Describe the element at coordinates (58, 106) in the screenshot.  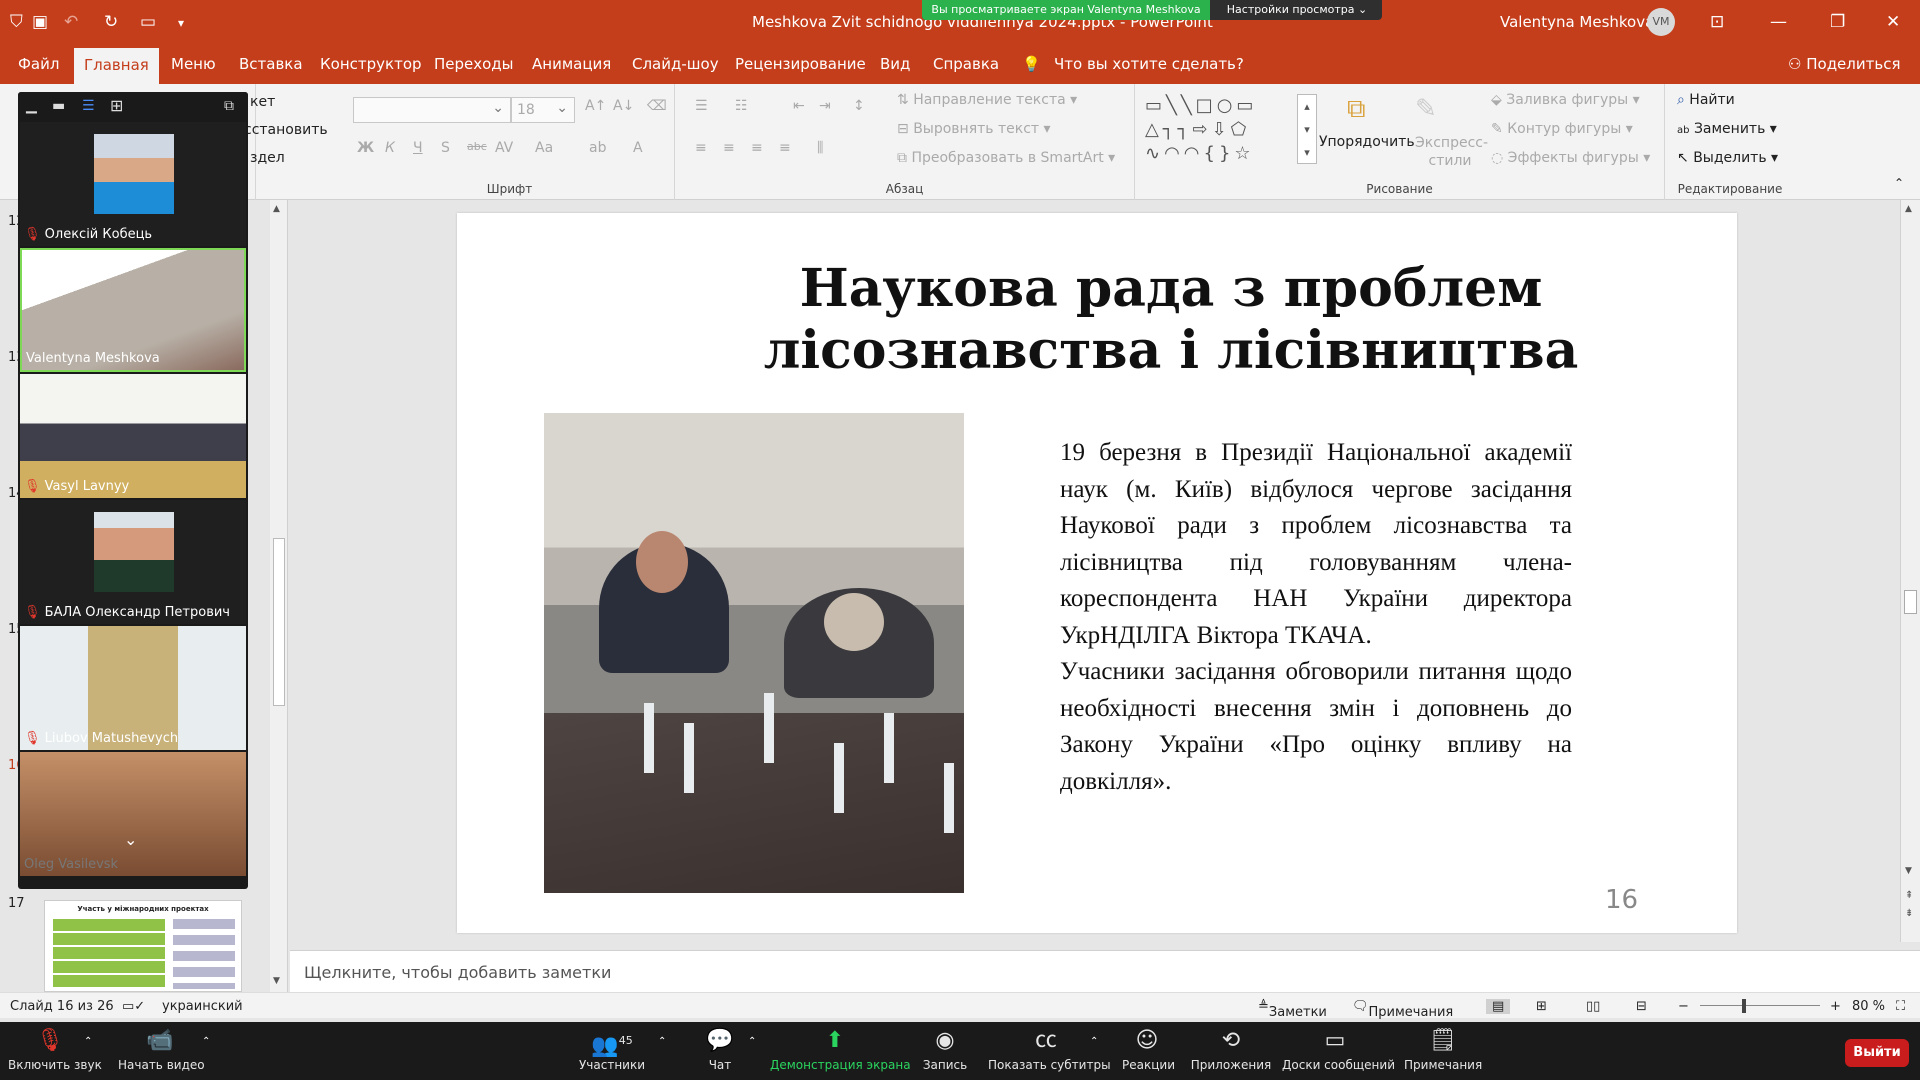
I see `speaker-view-icon: ▬` at that location.